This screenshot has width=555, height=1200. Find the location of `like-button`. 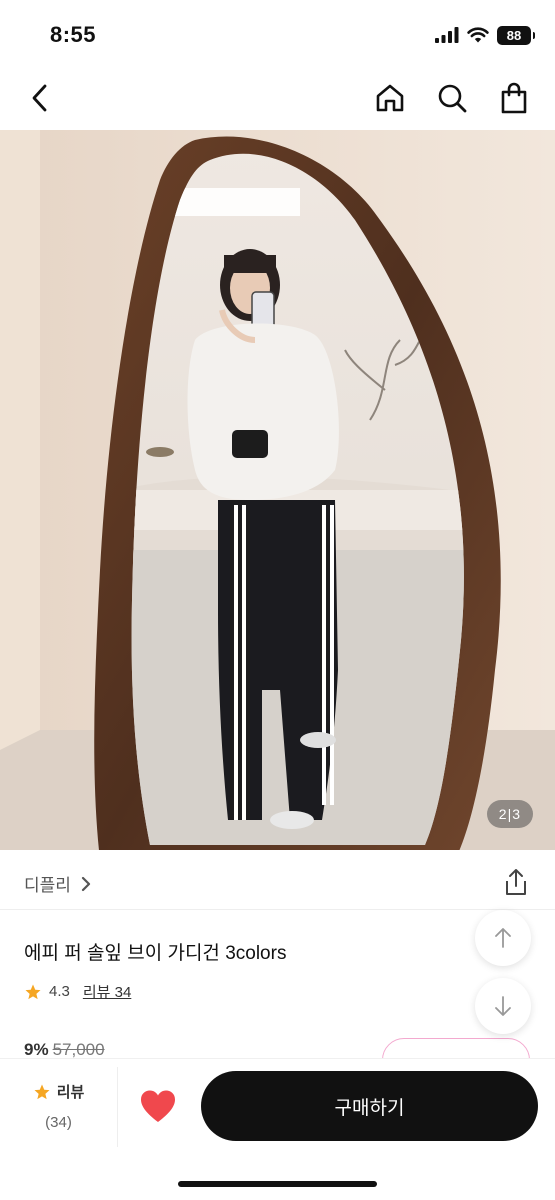

like-button is located at coordinates (158, 1107).